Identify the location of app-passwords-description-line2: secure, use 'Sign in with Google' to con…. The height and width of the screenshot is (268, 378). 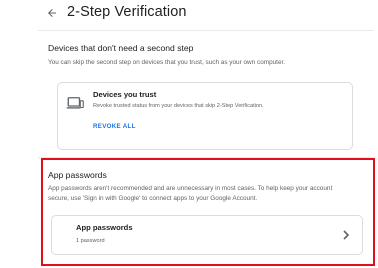
(153, 198).